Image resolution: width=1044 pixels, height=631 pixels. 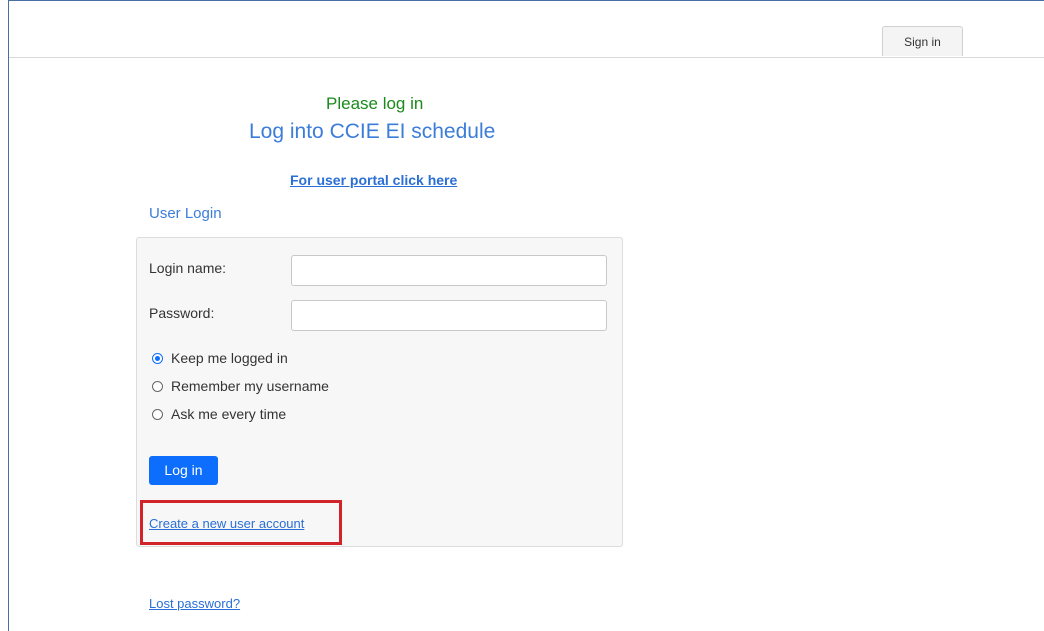 I want to click on lost-password-link: Lost password?, so click(x=194, y=603).